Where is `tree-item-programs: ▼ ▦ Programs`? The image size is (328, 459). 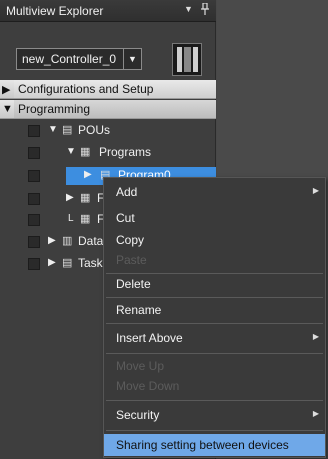
tree-item-programs: ▼ ▦ Programs is located at coordinates (108, 152).